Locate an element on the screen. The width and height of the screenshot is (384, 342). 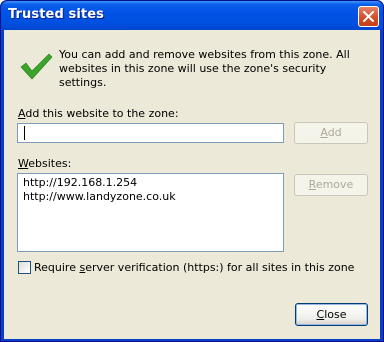
title-close-button is located at coordinates (368, 16).